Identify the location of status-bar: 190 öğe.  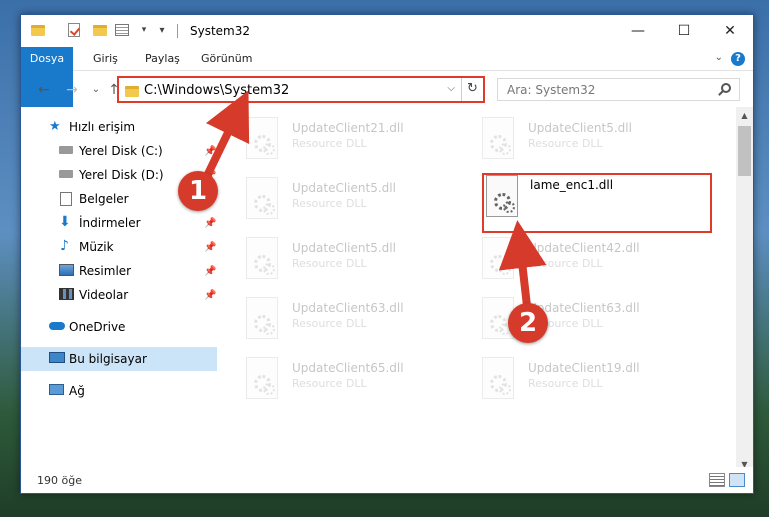
(387, 480).